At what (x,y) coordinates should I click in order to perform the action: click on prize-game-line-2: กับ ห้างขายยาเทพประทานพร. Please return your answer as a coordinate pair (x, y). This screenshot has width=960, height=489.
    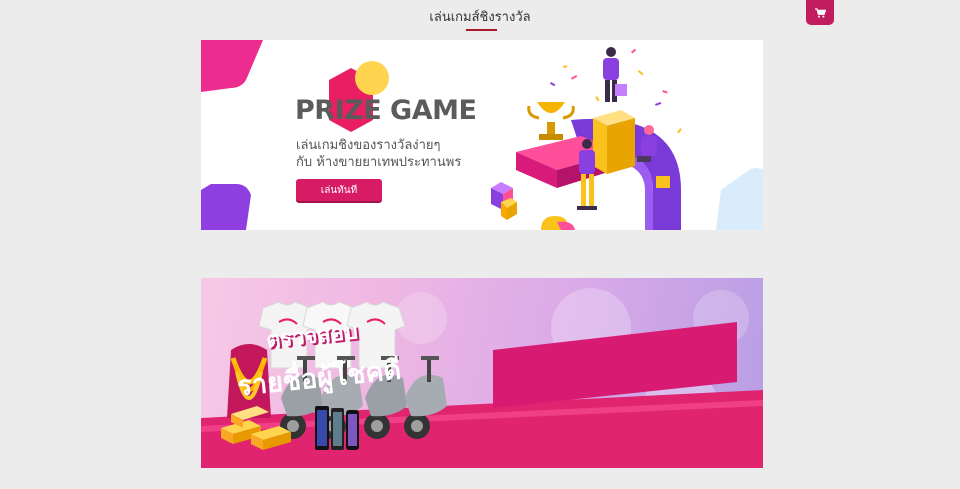
    Looking at the image, I should click on (379, 162).